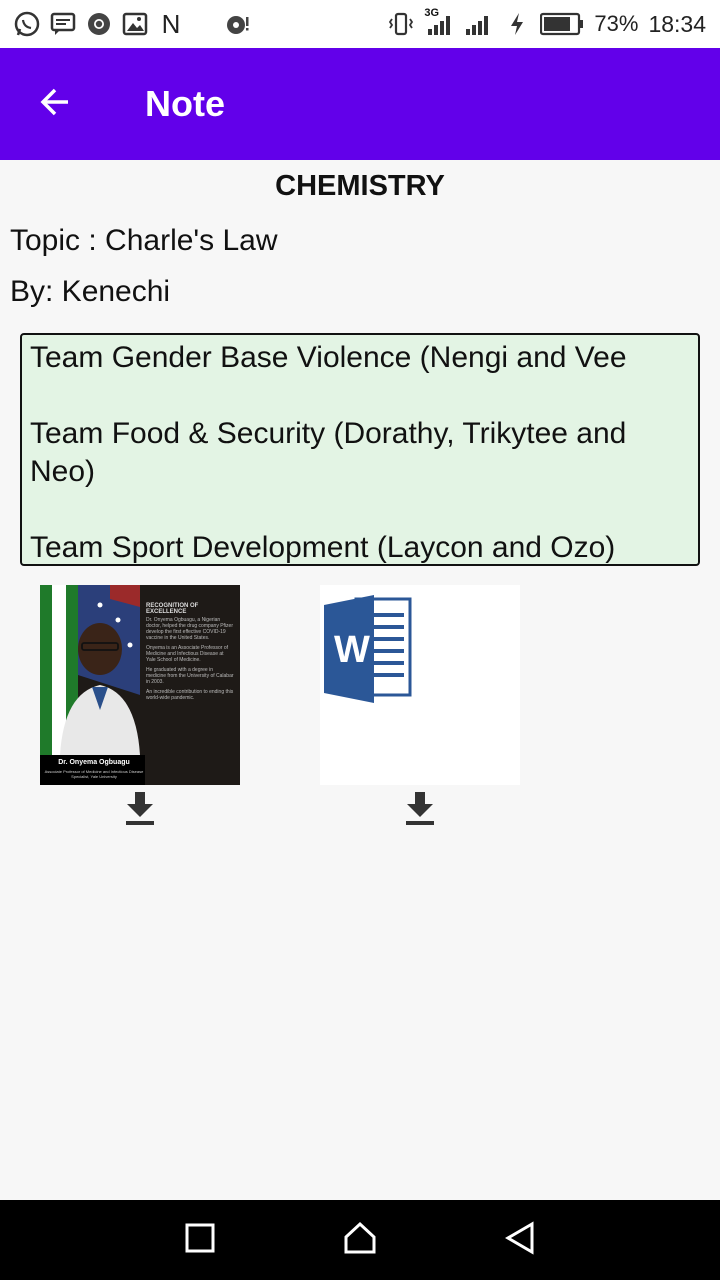 This screenshot has height=1280, width=720. Describe the element at coordinates (237, 24) in the screenshot. I see `media-icon` at that location.